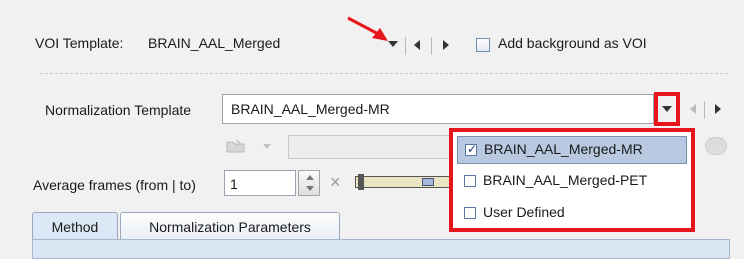 This screenshot has height=259, width=744. Describe the element at coordinates (404, 182) in the screenshot. I see `frame-range-slider` at that location.